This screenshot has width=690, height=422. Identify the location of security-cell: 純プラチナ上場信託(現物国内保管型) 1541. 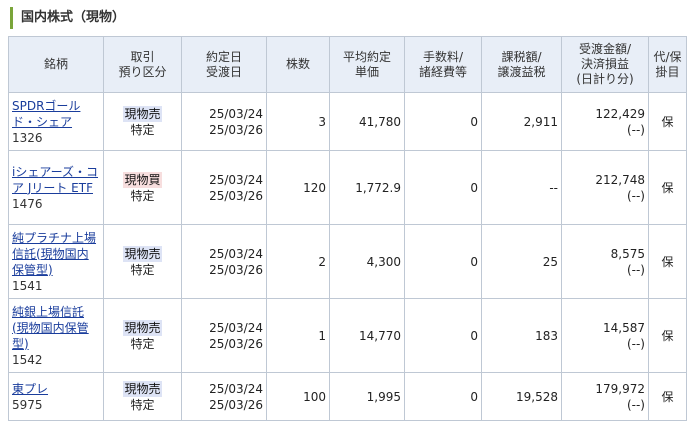
(56, 261).